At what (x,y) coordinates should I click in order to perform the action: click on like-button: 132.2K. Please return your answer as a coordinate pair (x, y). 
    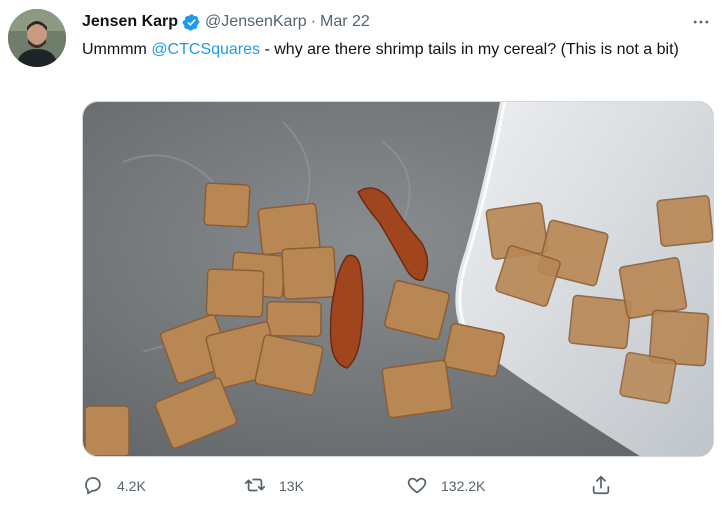
    Looking at the image, I should click on (445, 486).